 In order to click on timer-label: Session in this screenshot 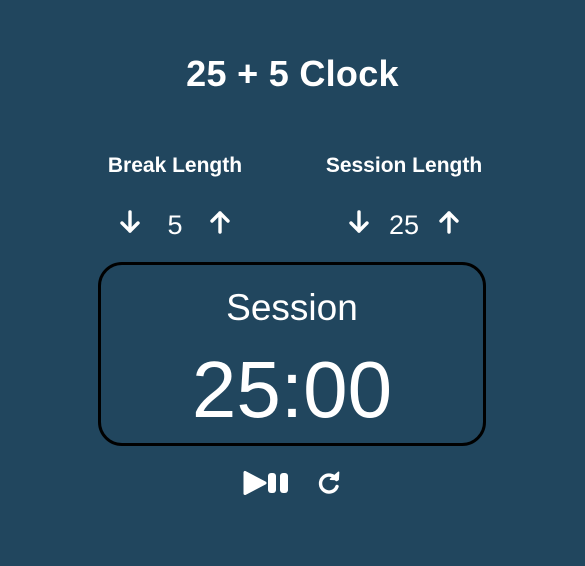, I will do `click(292, 307)`.